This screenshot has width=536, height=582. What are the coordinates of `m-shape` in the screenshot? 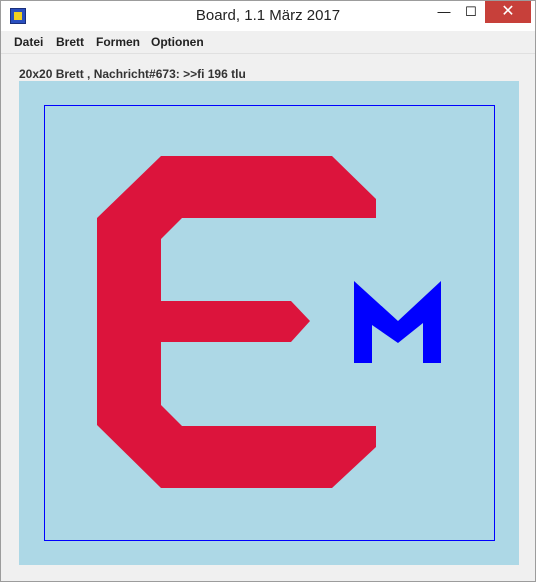 It's located at (397, 322).